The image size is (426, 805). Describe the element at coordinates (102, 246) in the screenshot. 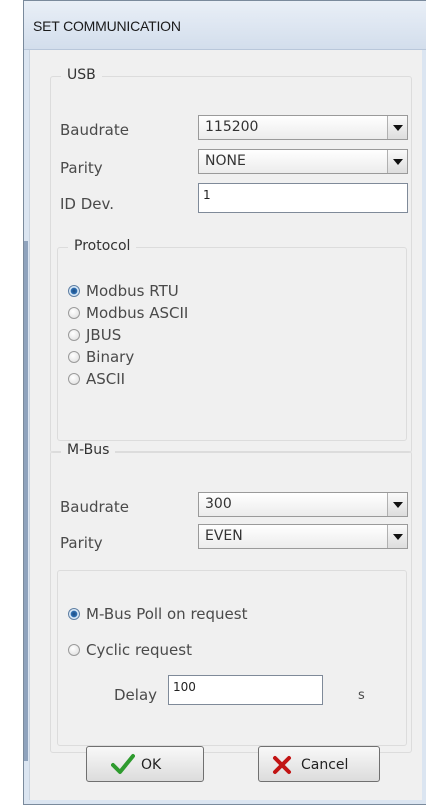

I see `protocol-legend: Protocol` at that location.